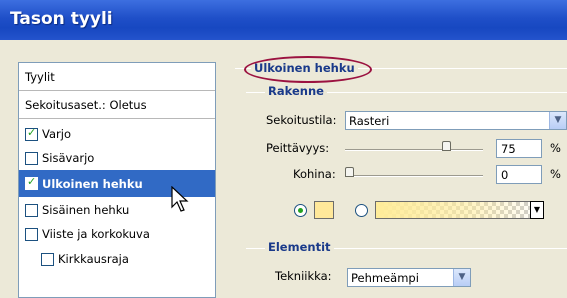 The image size is (567, 298). Describe the element at coordinates (96, 234) in the screenshot. I see `sidebar-item-label: Viiste ja korkokuva` at that location.